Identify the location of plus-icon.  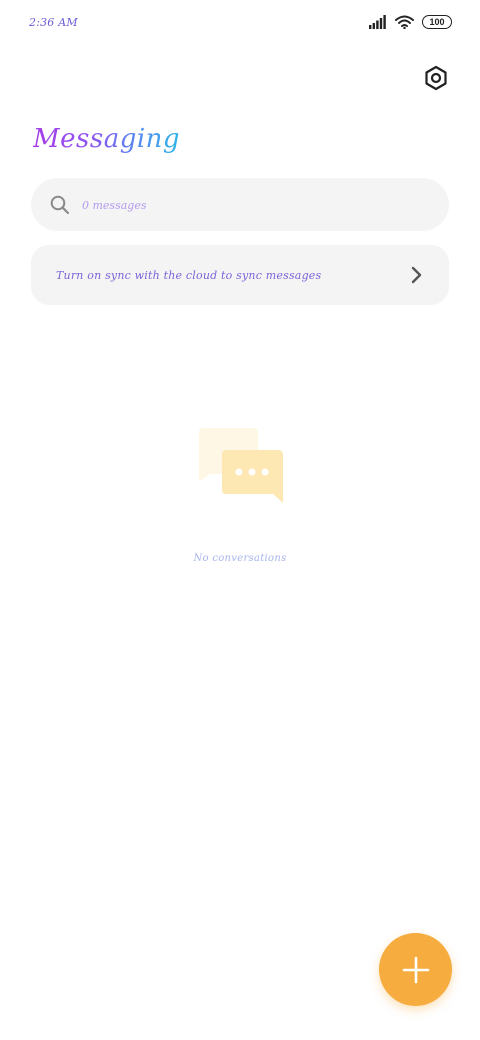
(415, 969).